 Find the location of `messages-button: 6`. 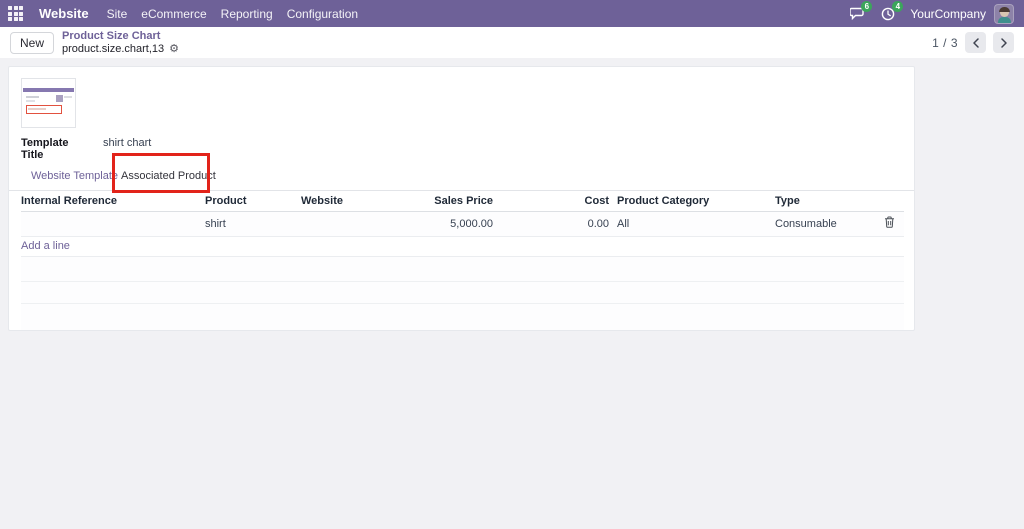

messages-button: 6 is located at coordinates (860, 11).